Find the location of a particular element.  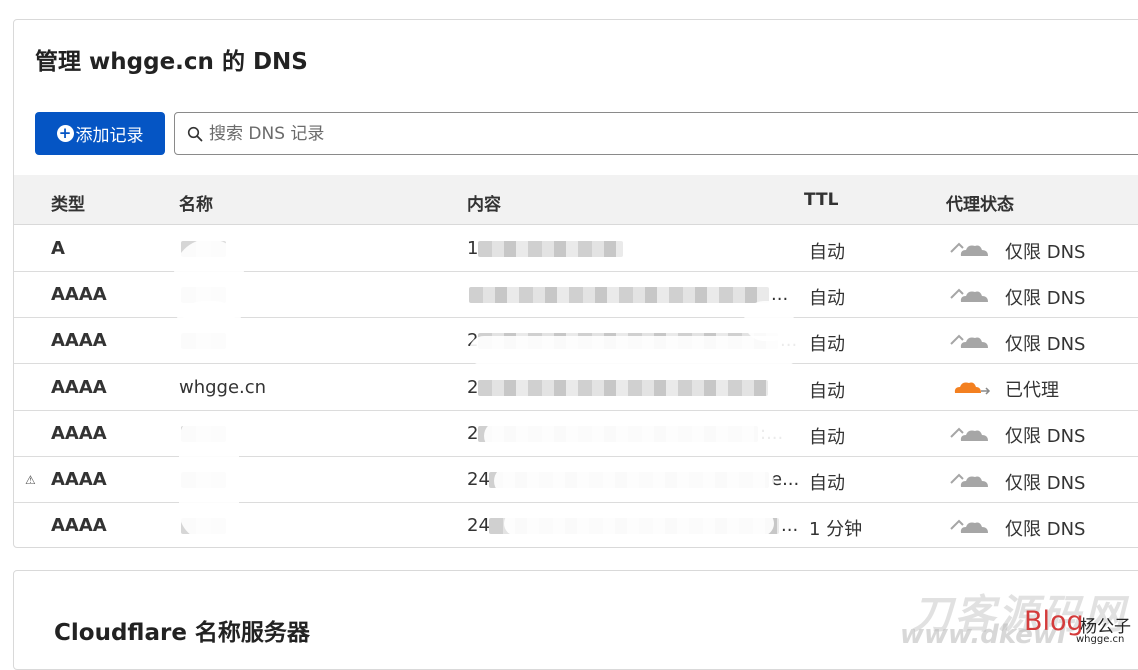

record-type: A is located at coordinates (58, 248).